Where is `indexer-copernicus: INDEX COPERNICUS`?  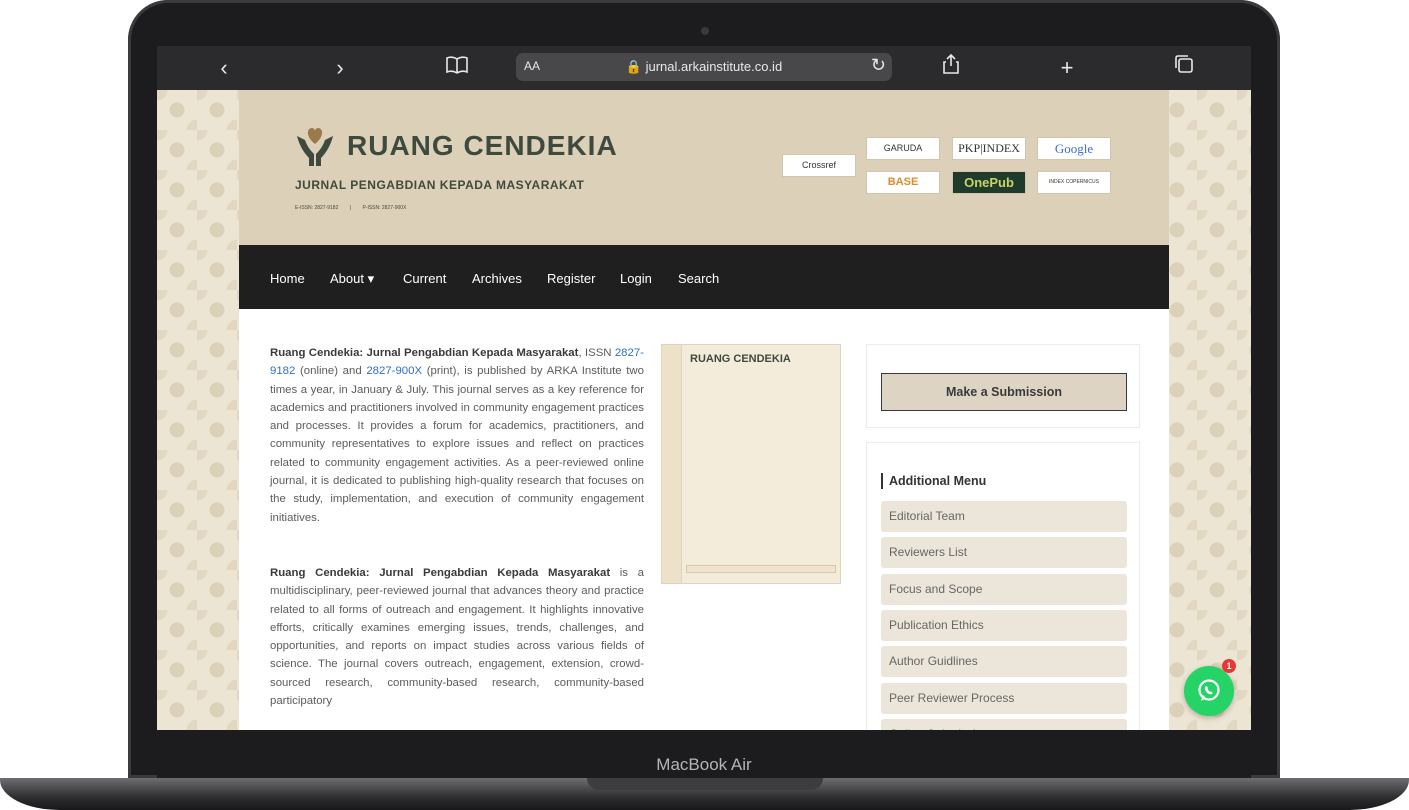
indexer-copernicus: INDEX COPERNICUS is located at coordinates (1074, 182).